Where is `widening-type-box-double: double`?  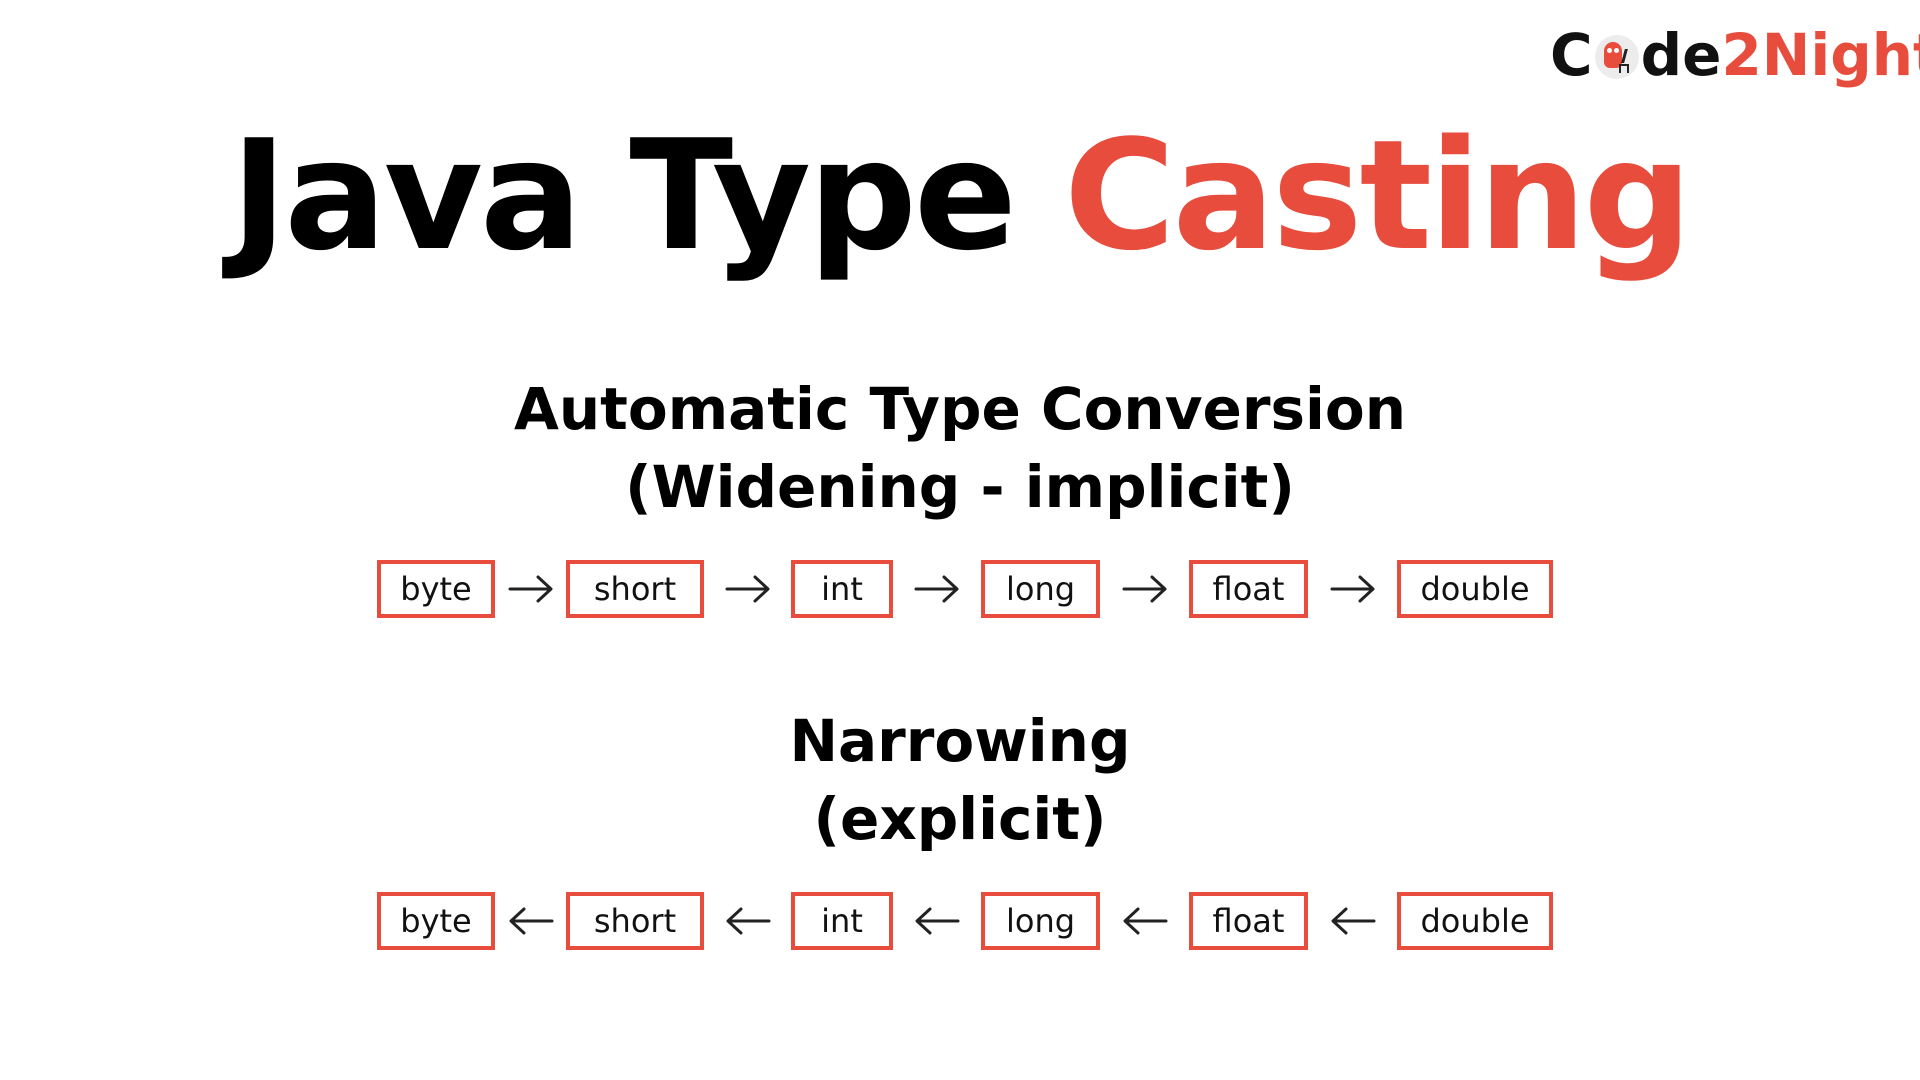
widening-type-box-double: double is located at coordinates (1475, 589).